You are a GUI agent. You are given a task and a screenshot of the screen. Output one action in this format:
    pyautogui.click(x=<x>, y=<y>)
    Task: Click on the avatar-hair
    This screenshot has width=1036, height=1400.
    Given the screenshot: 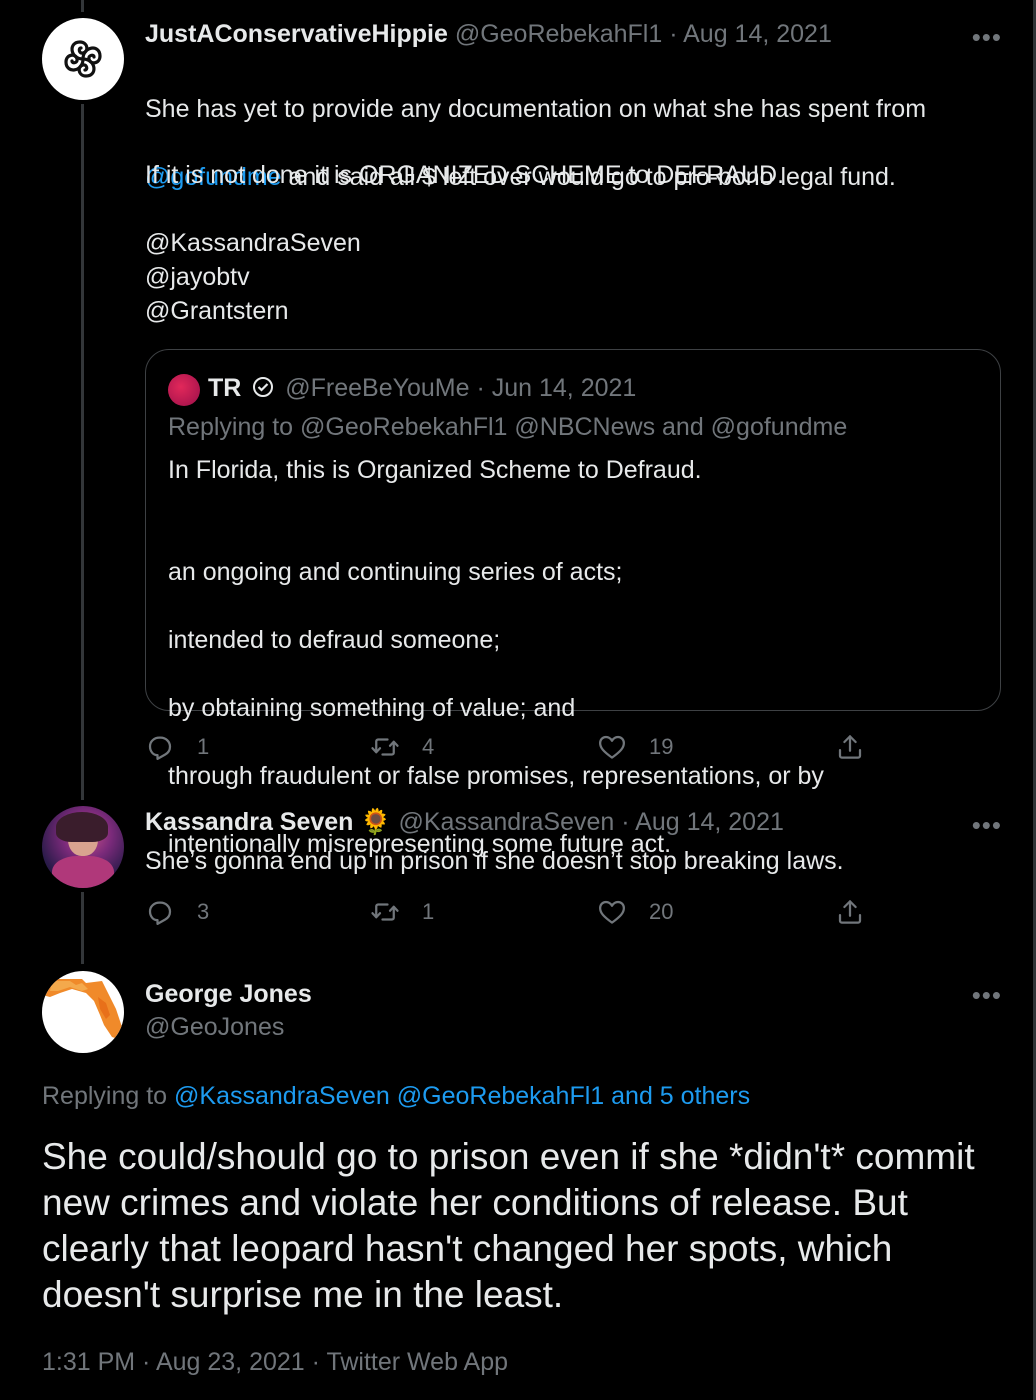 What is the action you would take?
    pyautogui.click(x=82, y=827)
    